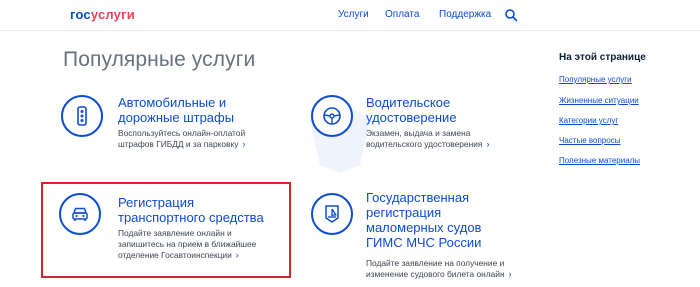 The width and height of the screenshot is (700, 287). What do you see at coordinates (408, 102) in the screenshot?
I see `service-license-title-line1: Водительское` at bounding box center [408, 102].